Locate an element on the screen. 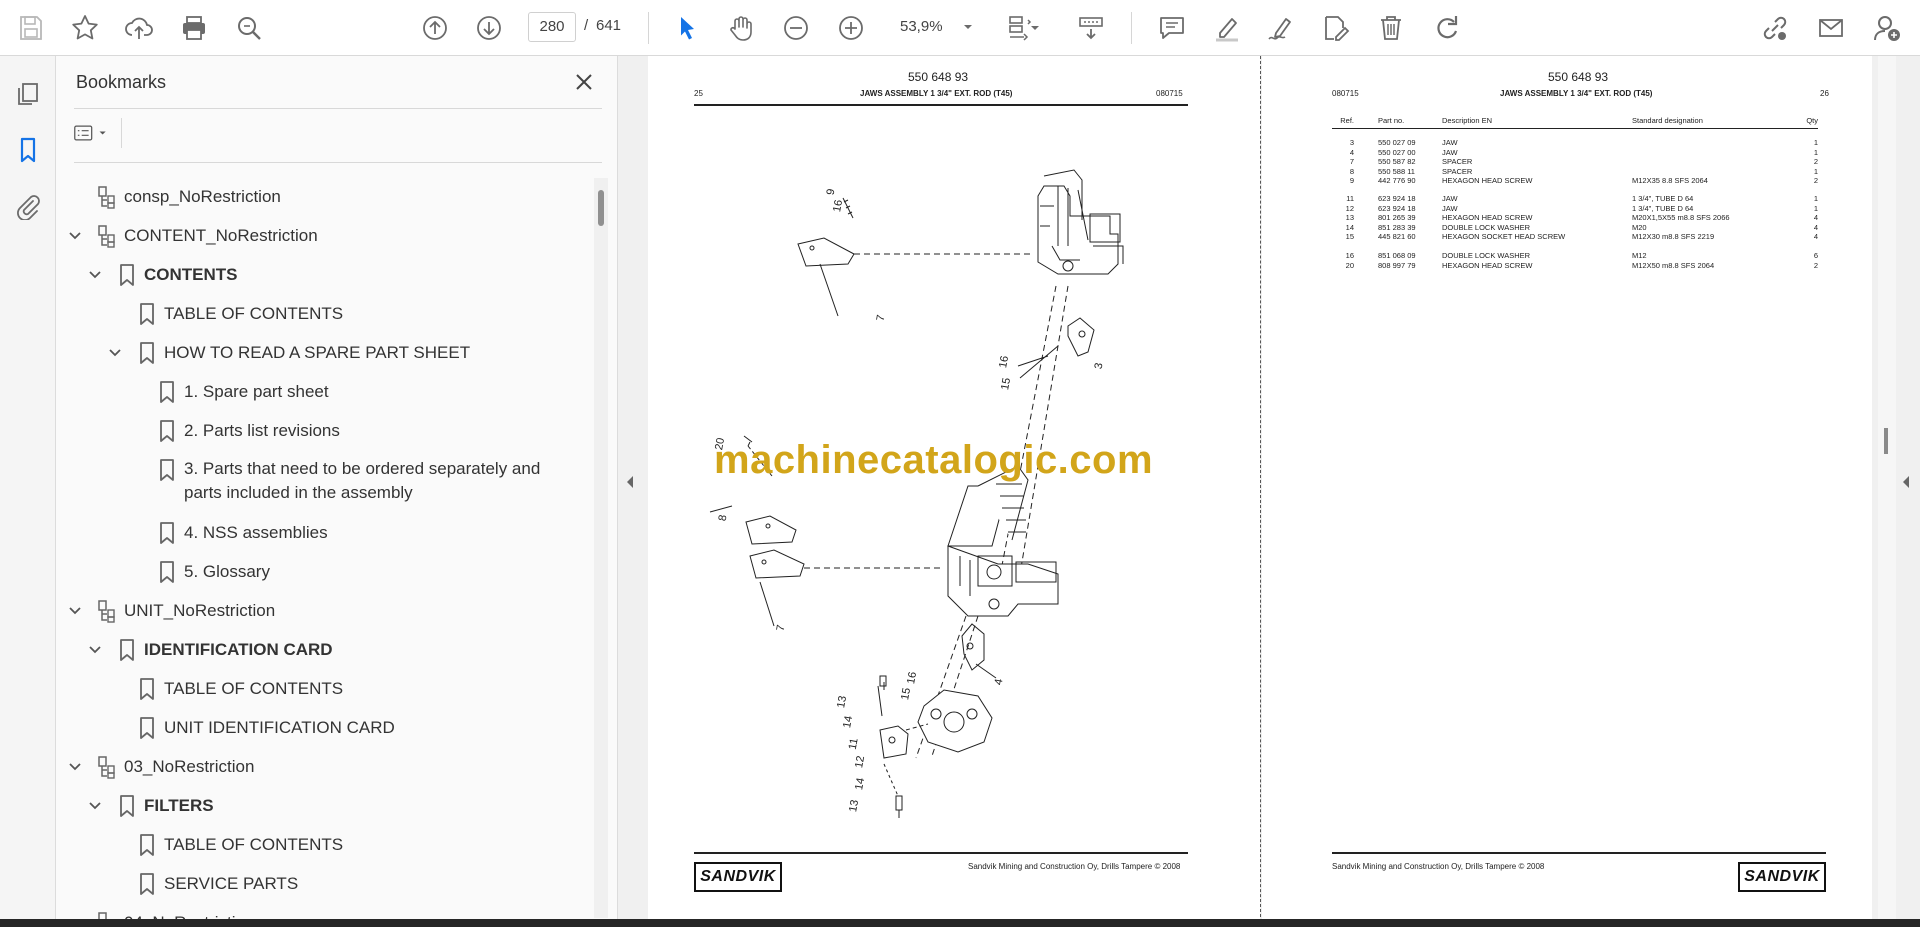  document-scrollbar is located at coordinates (1887, 491).